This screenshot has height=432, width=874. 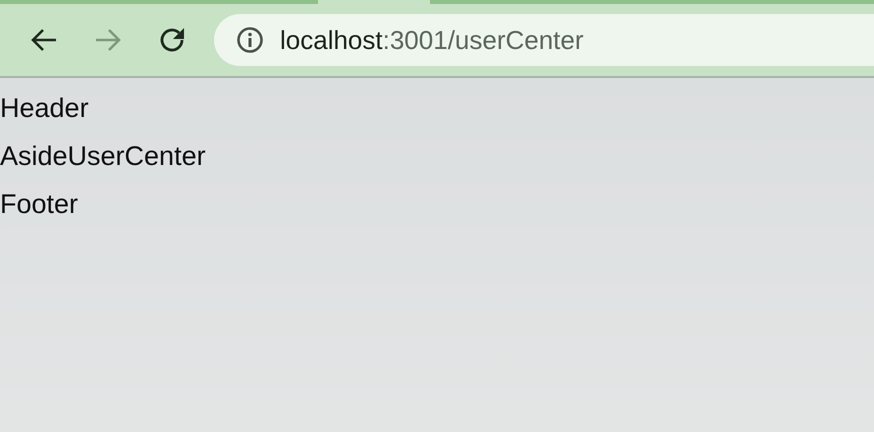 I want to click on page-text: Footer, so click(x=40, y=204).